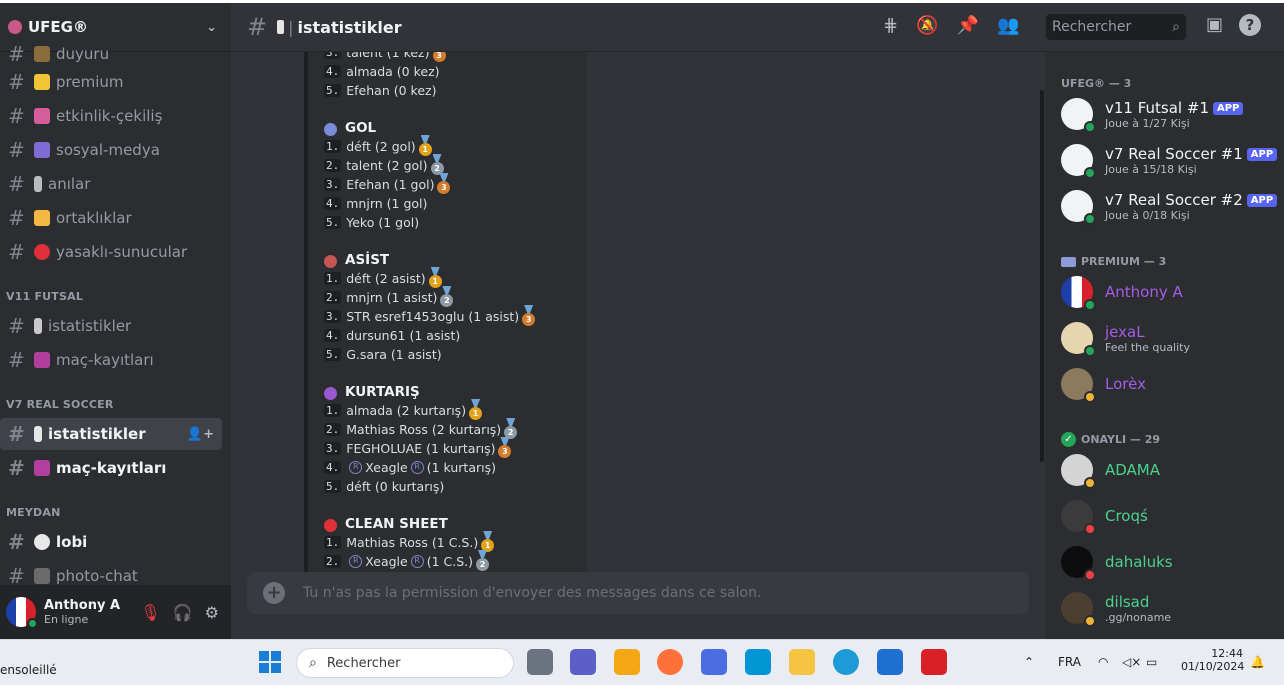 This screenshot has width=1284, height=685. Describe the element at coordinates (150, 612) in the screenshot. I see `microphone-muted-icon: 🎙` at that location.